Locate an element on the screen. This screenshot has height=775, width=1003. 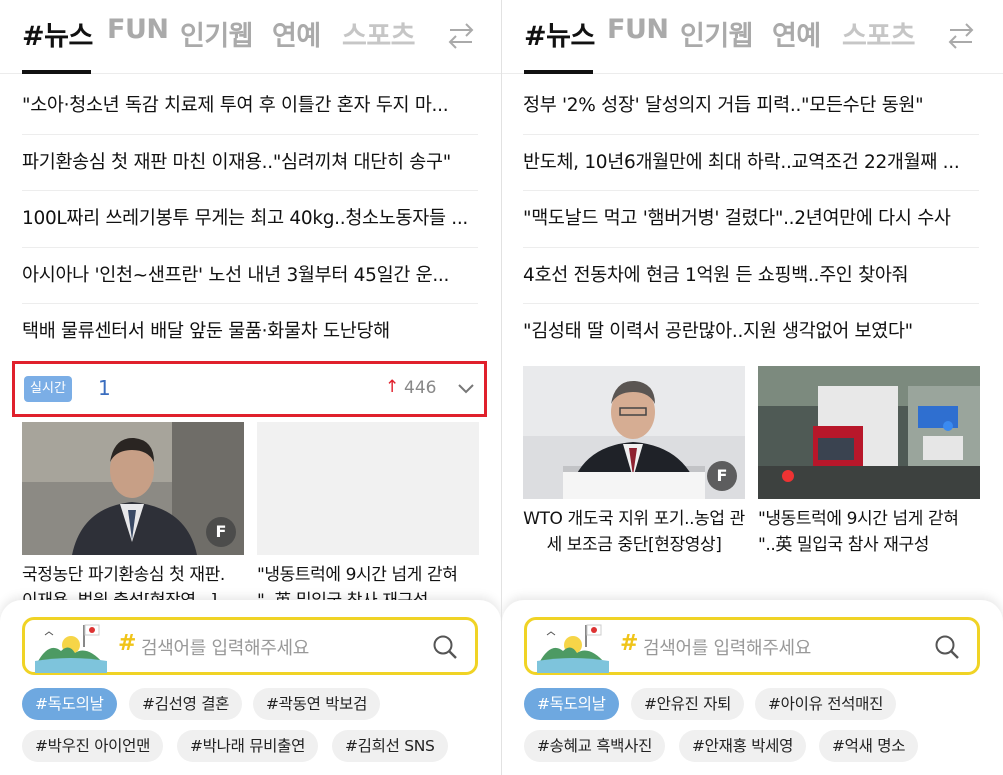
trending-chip: #억새 명소 is located at coordinates (869, 746).